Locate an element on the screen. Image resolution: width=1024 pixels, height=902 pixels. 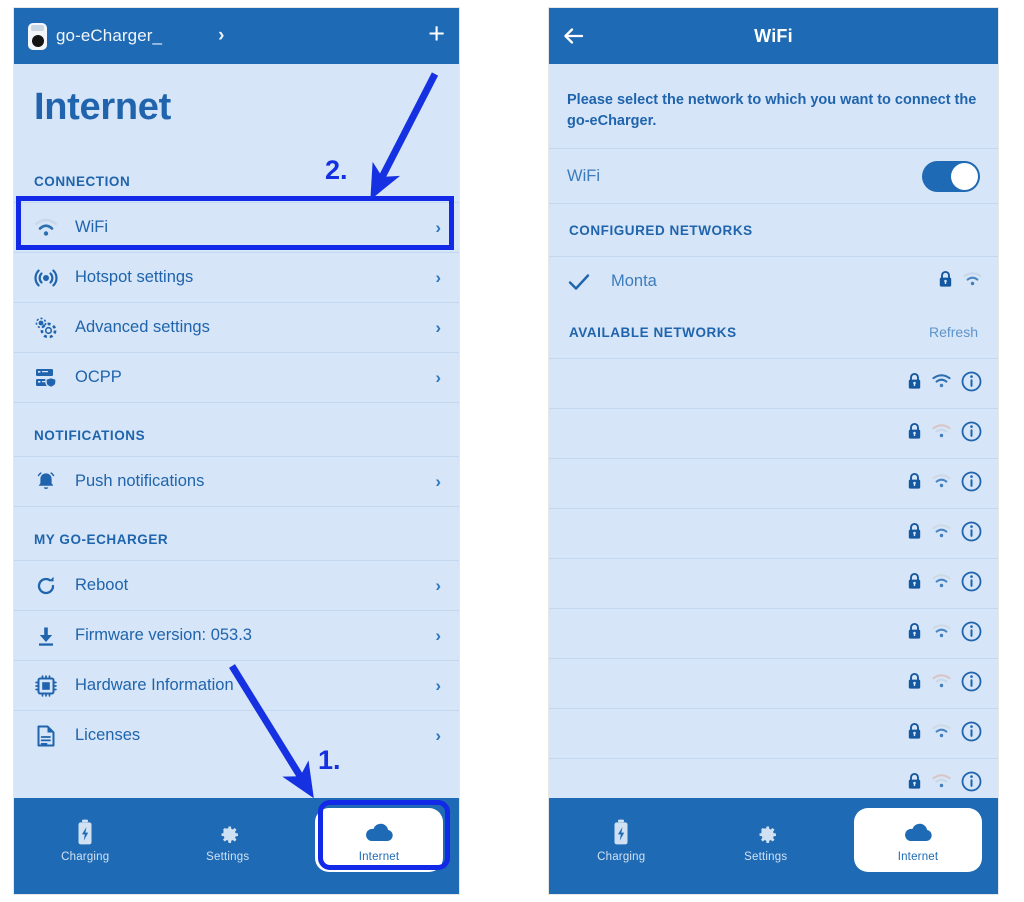
sidebar-item-hardware-information: Hardware Information › is located at coordinates (236, 685).